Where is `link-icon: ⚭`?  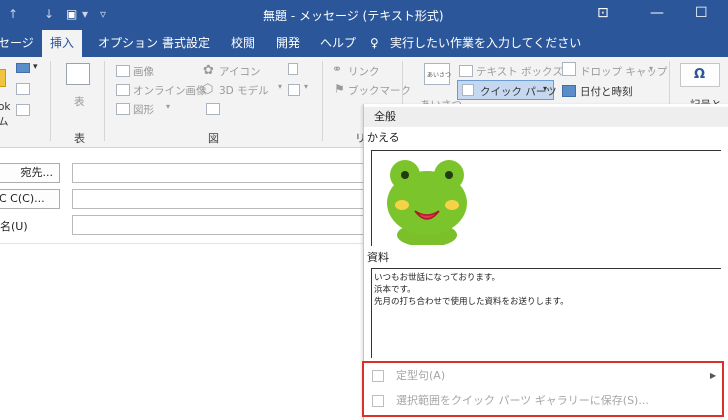
link-icon: ⚭ is located at coordinates (337, 69).